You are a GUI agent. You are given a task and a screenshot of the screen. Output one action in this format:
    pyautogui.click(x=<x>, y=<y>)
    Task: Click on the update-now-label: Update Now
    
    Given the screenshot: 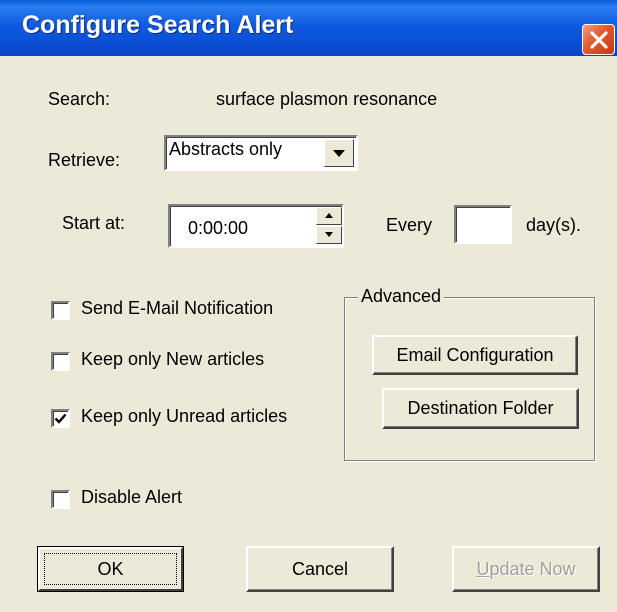 What is the action you would take?
    pyautogui.click(x=526, y=569)
    